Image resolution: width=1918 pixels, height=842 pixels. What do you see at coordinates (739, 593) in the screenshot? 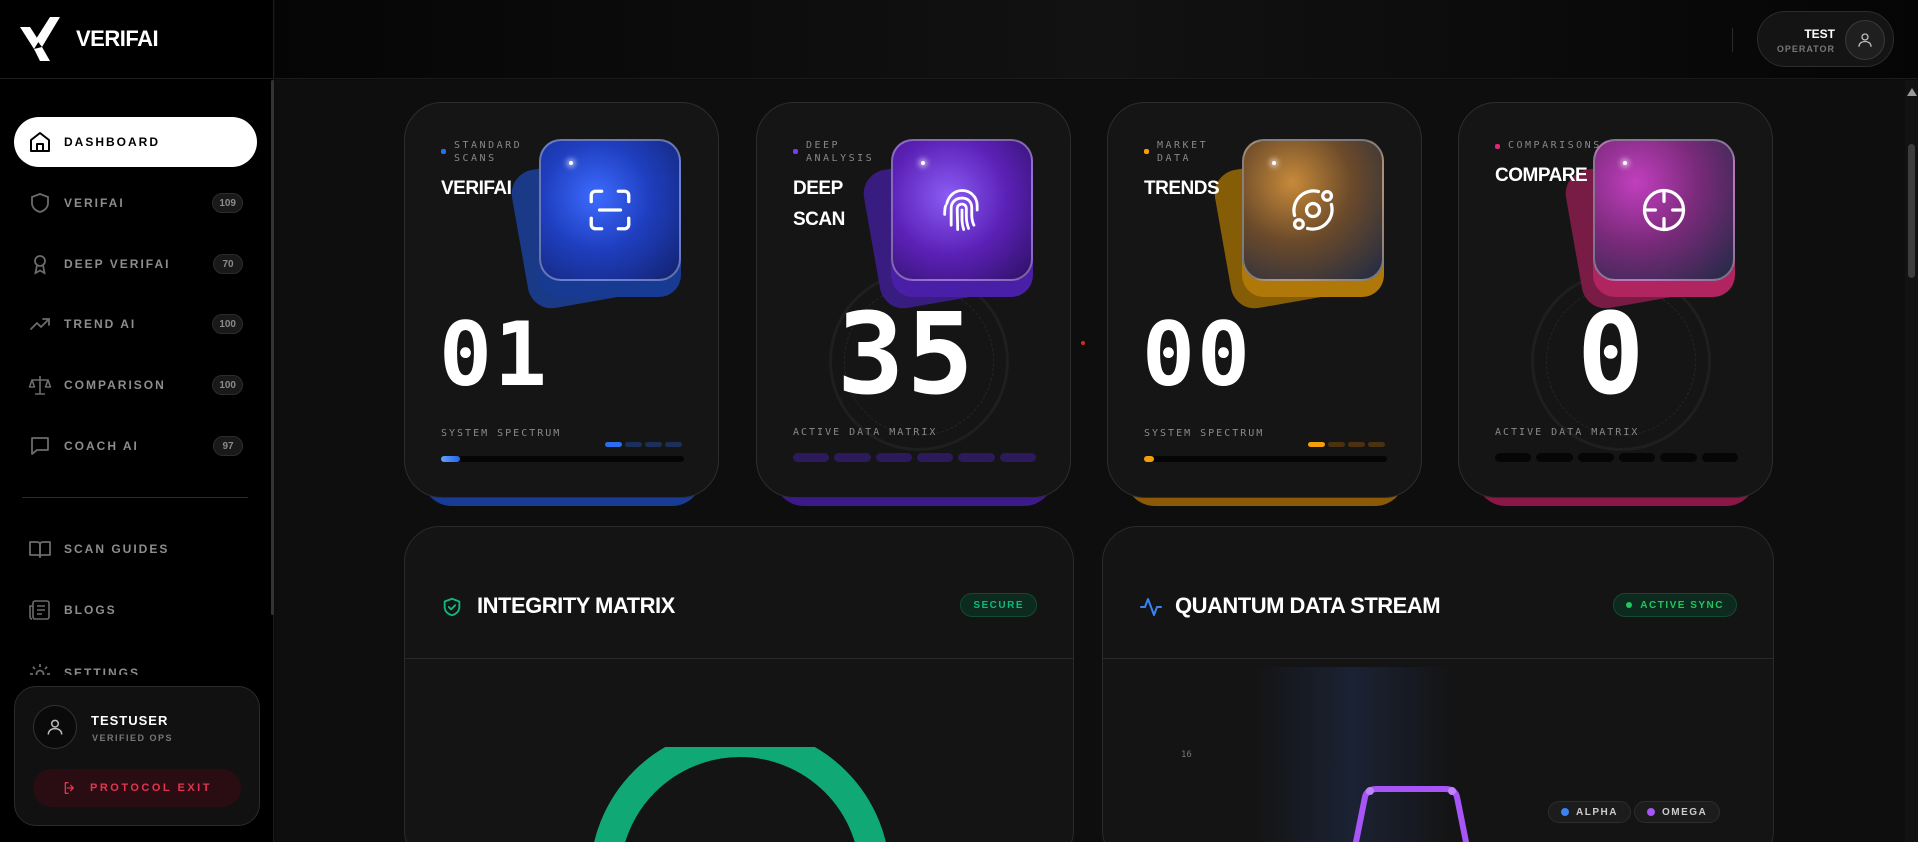
I see `panel-header: INTEGRITY MATRIX SECURE` at bounding box center [739, 593].